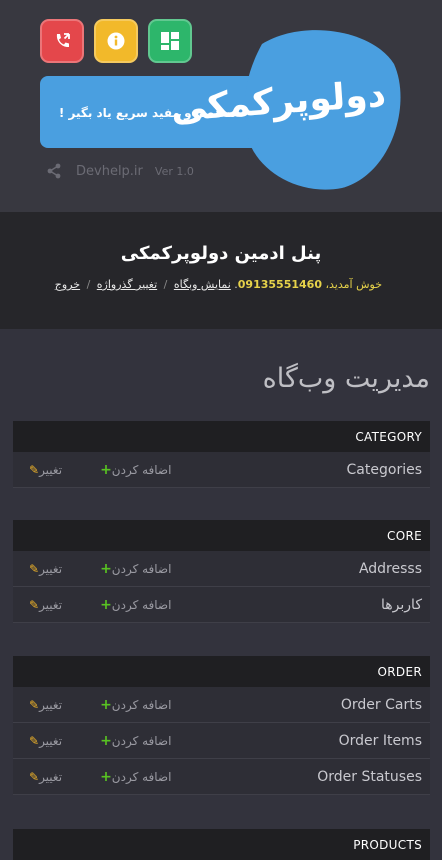 Image resolution: width=442 pixels, height=860 pixels. What do you see at coordinates (109, 171) in the screenshot?
I see `site-name: Devhelp.ir` at bounding box center [109, 171].